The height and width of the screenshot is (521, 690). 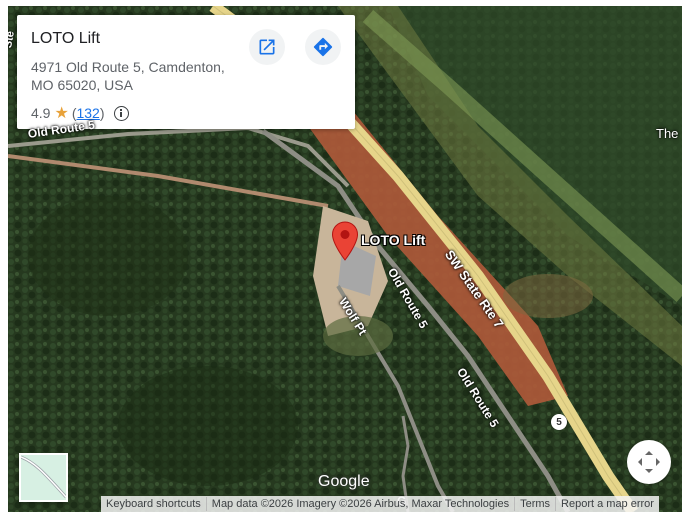 What do you see at coordinates (607, 504) in the screenshot?
I see `report-map-error-link: Report a map error` at bounding box center [607, 504].